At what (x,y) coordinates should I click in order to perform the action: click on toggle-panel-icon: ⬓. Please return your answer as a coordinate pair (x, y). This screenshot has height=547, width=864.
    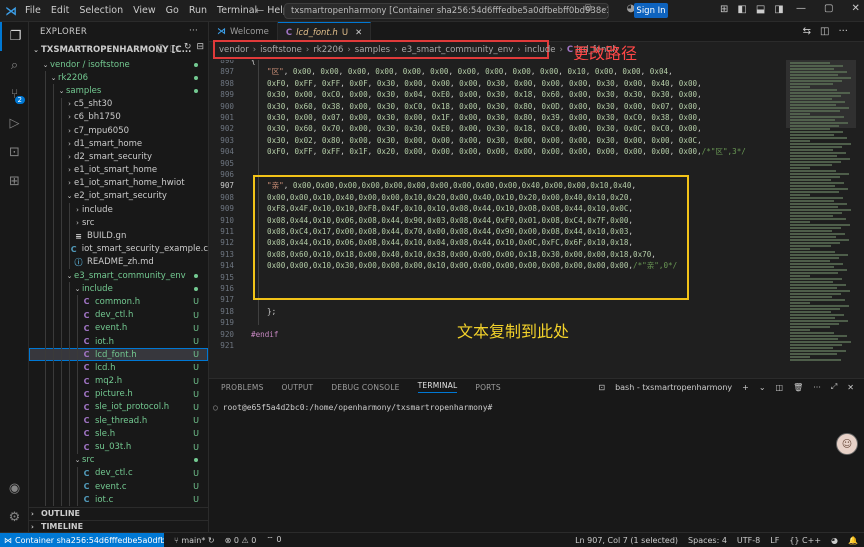
    Looking at the image, I should click on (760, 9).